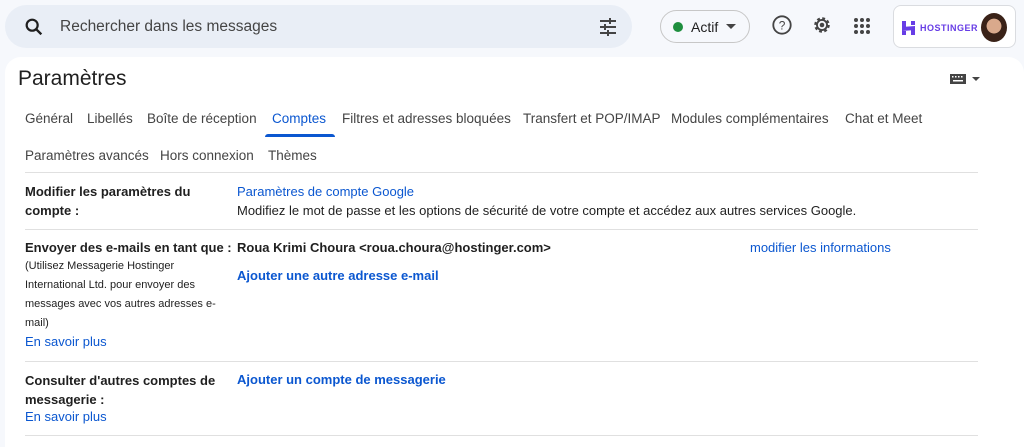 The width and height of the screenshot is (1024, 447). What do you see at coordinates (318, 26) in the screenshot?
I see `search-bar: Rechercher dans les messages` at bounding box center [318, 26].